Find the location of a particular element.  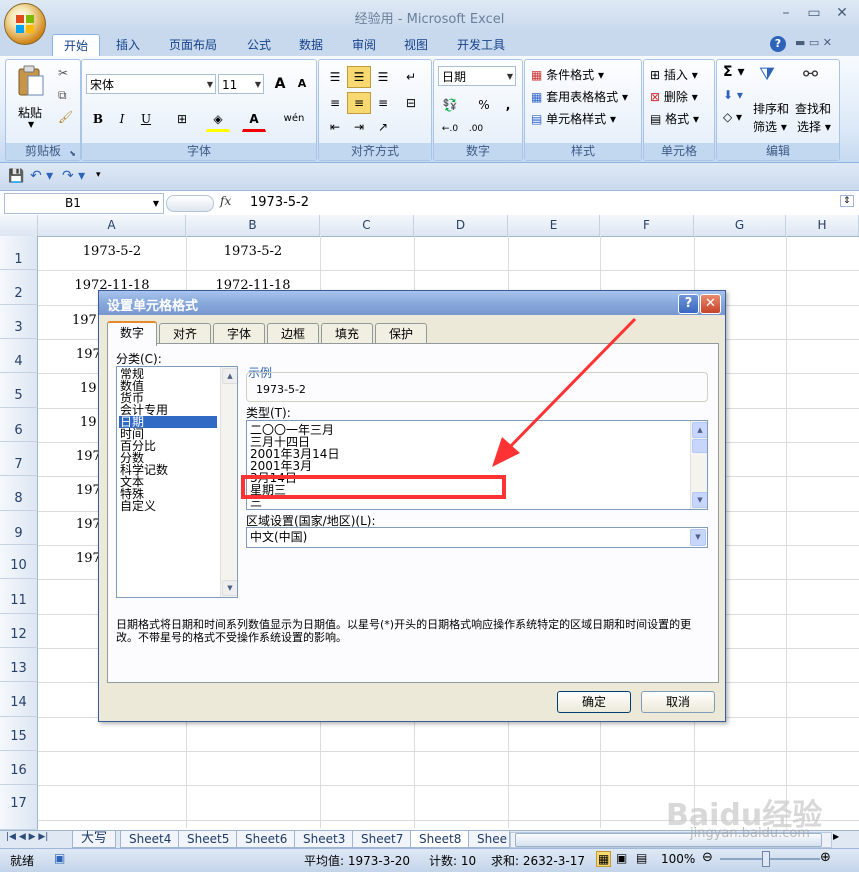

column-header-h: H is located at coordinates (822, 225).